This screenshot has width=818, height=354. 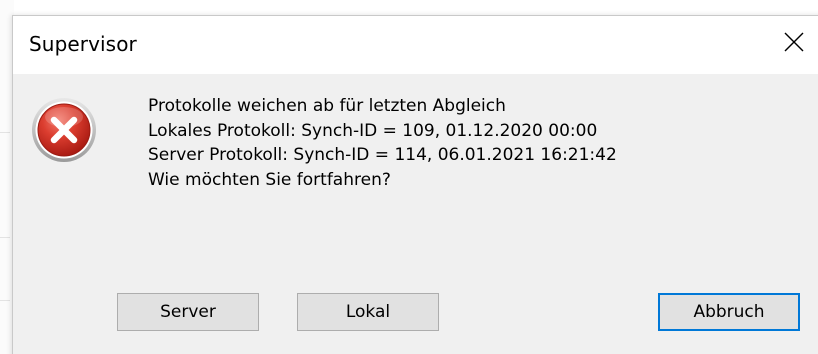 I want to click on message-line: Wie möchten Sie fortfahren?, so click(x=269, y=179).